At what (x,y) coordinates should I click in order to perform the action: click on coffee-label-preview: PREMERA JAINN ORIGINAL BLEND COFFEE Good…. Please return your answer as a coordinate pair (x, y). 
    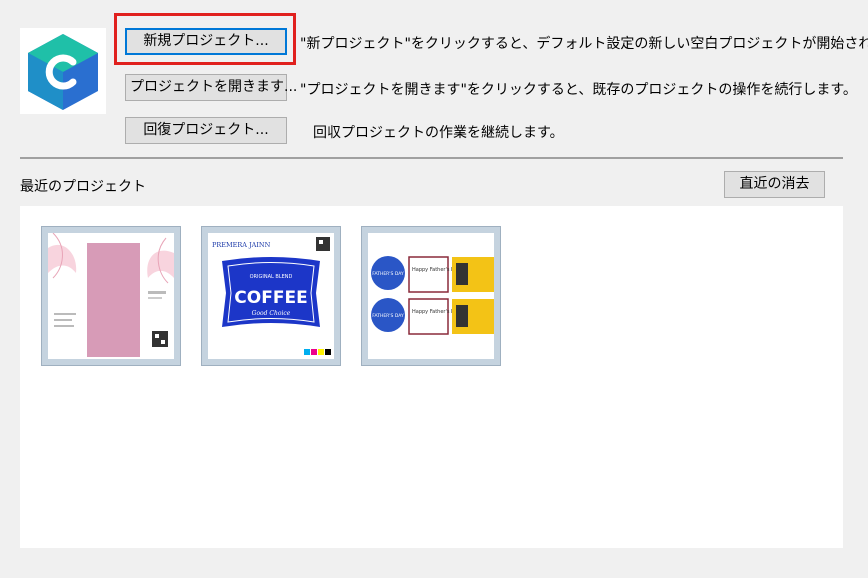
    Looking at the image, I should click on (271, 296).